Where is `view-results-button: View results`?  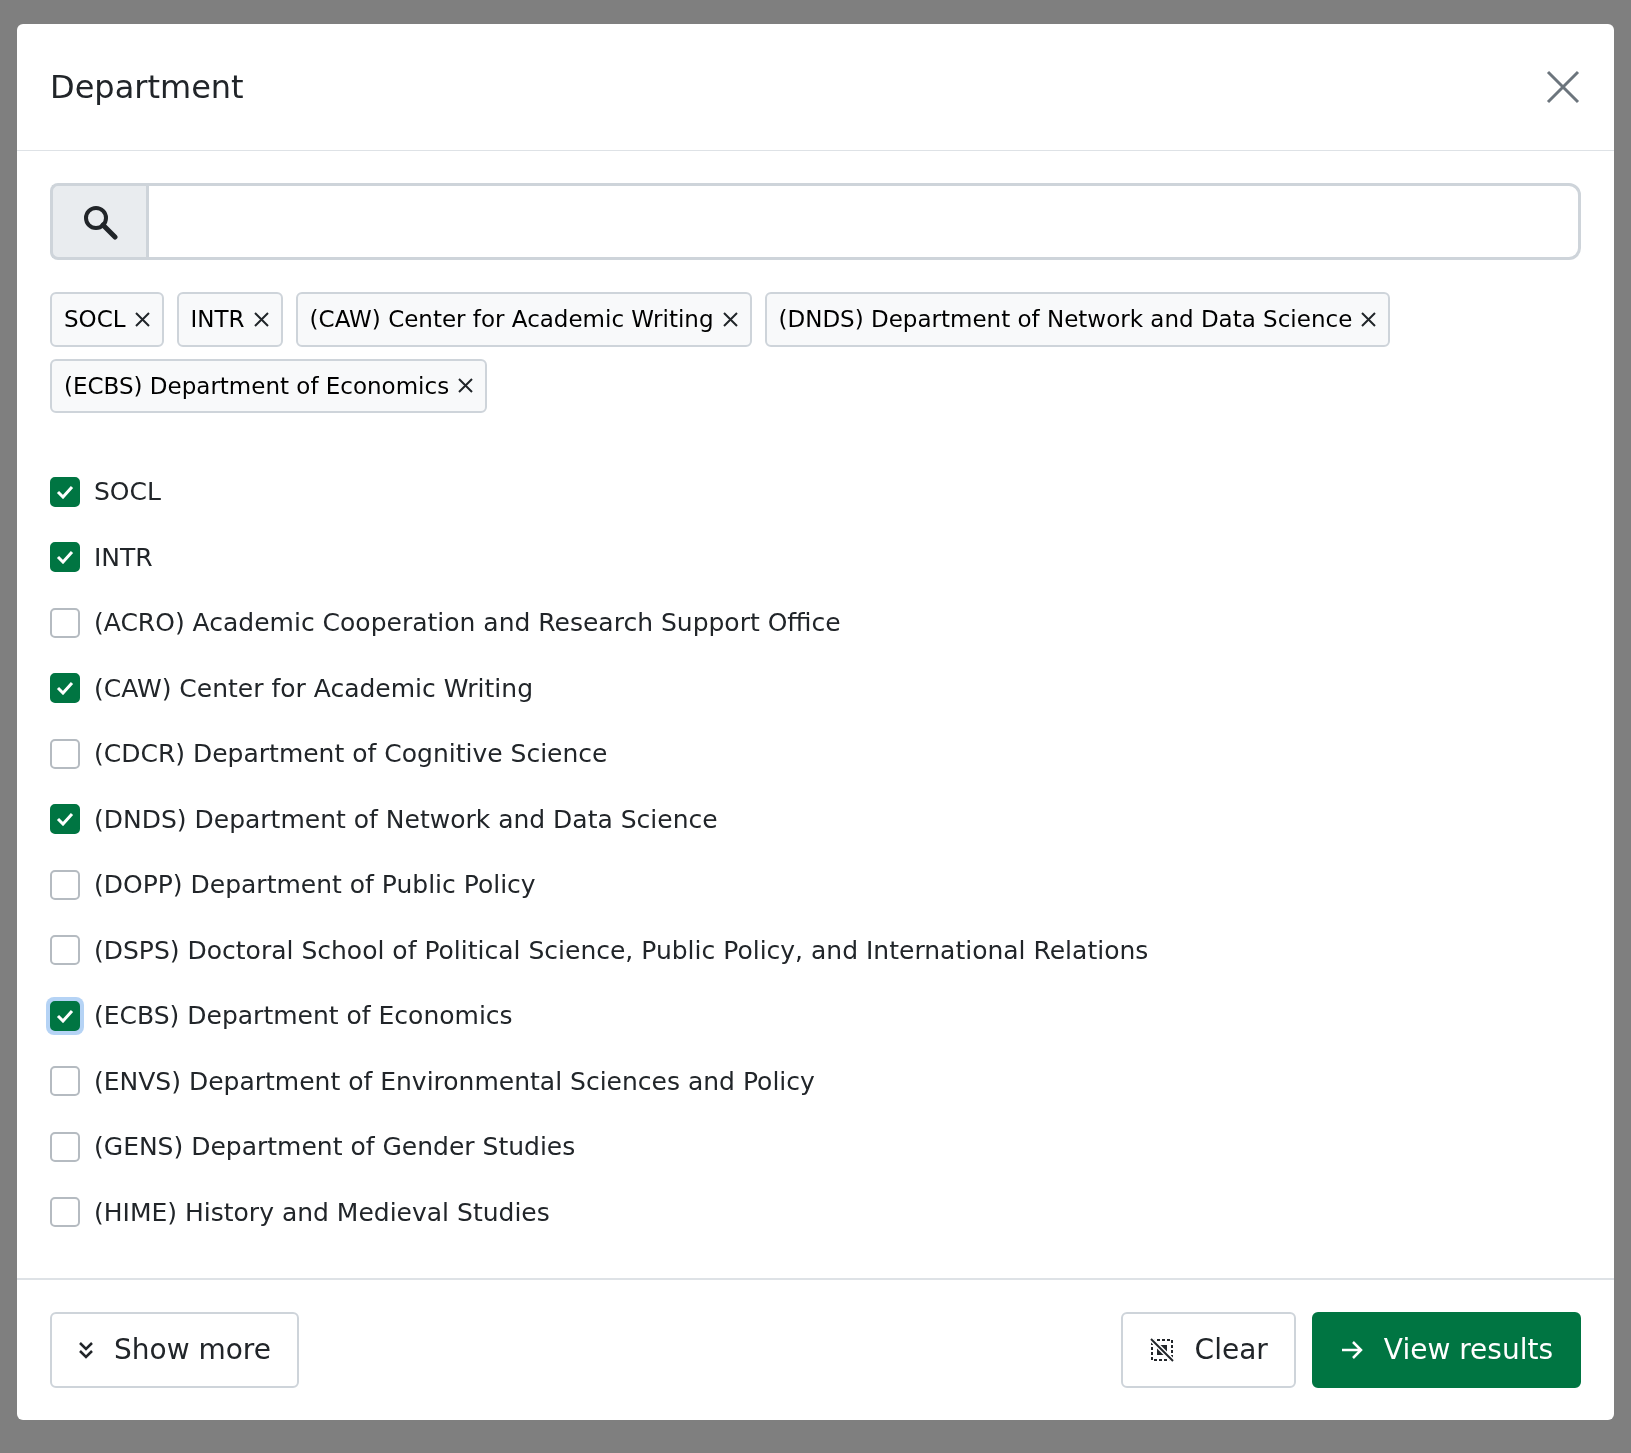 view-results-button: View results is located at coordinates (1446, 1350).